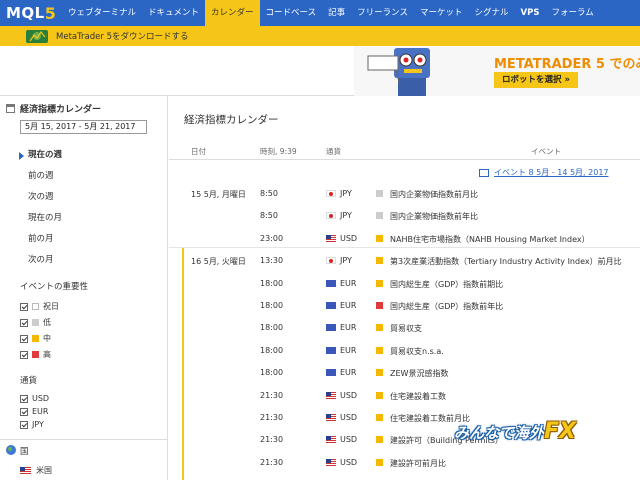 This screenshot has width=640, height=480. I want to click on importance-swatch, so click(35, 354).